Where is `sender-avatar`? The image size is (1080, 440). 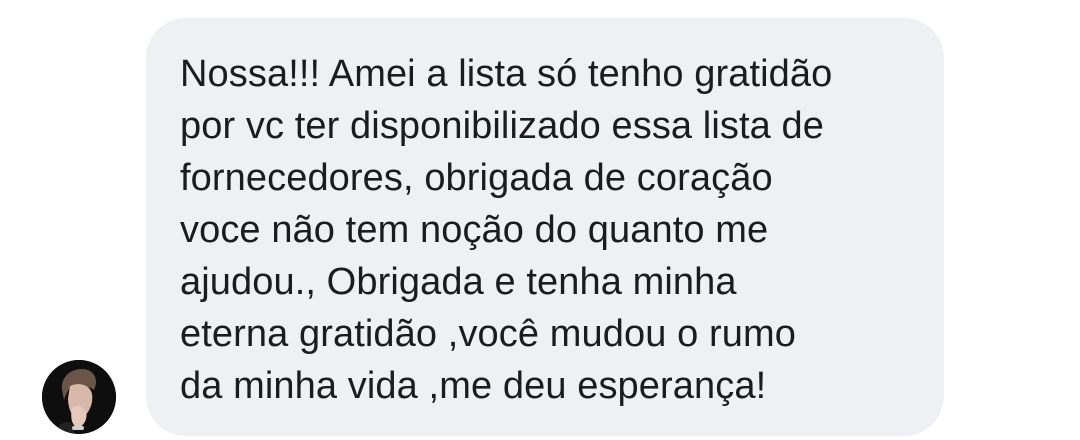
sender-avatar is located at coordinates (79, 397).